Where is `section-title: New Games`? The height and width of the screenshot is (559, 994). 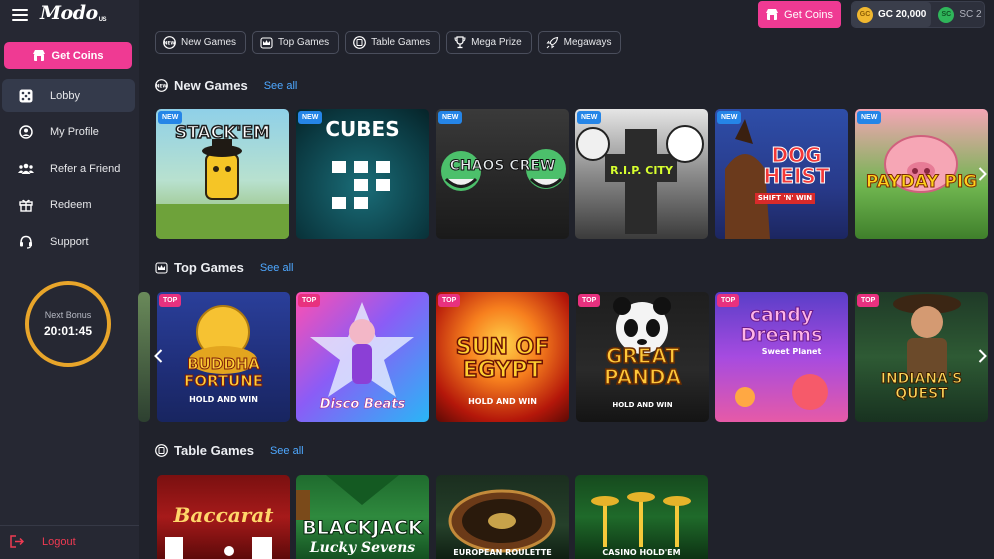 section-title: New Games is located at coordinates (211, 85).